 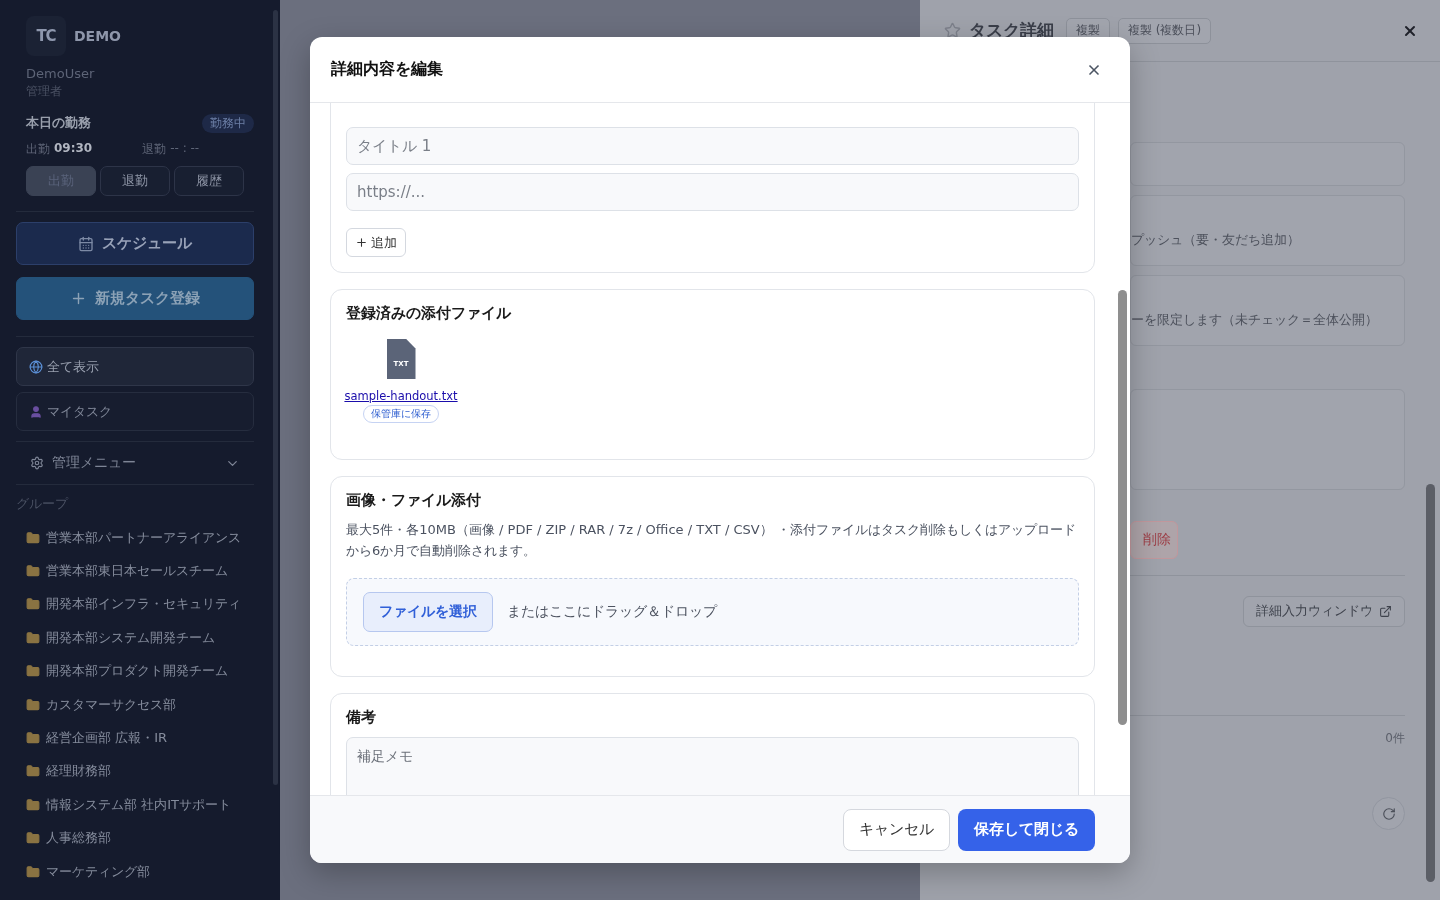 What do you see at coordinates (1267, 230) in the screenshot?
I see `option-box: プッシュ（要・友だち追加）` at bounding box center [1267, 230].